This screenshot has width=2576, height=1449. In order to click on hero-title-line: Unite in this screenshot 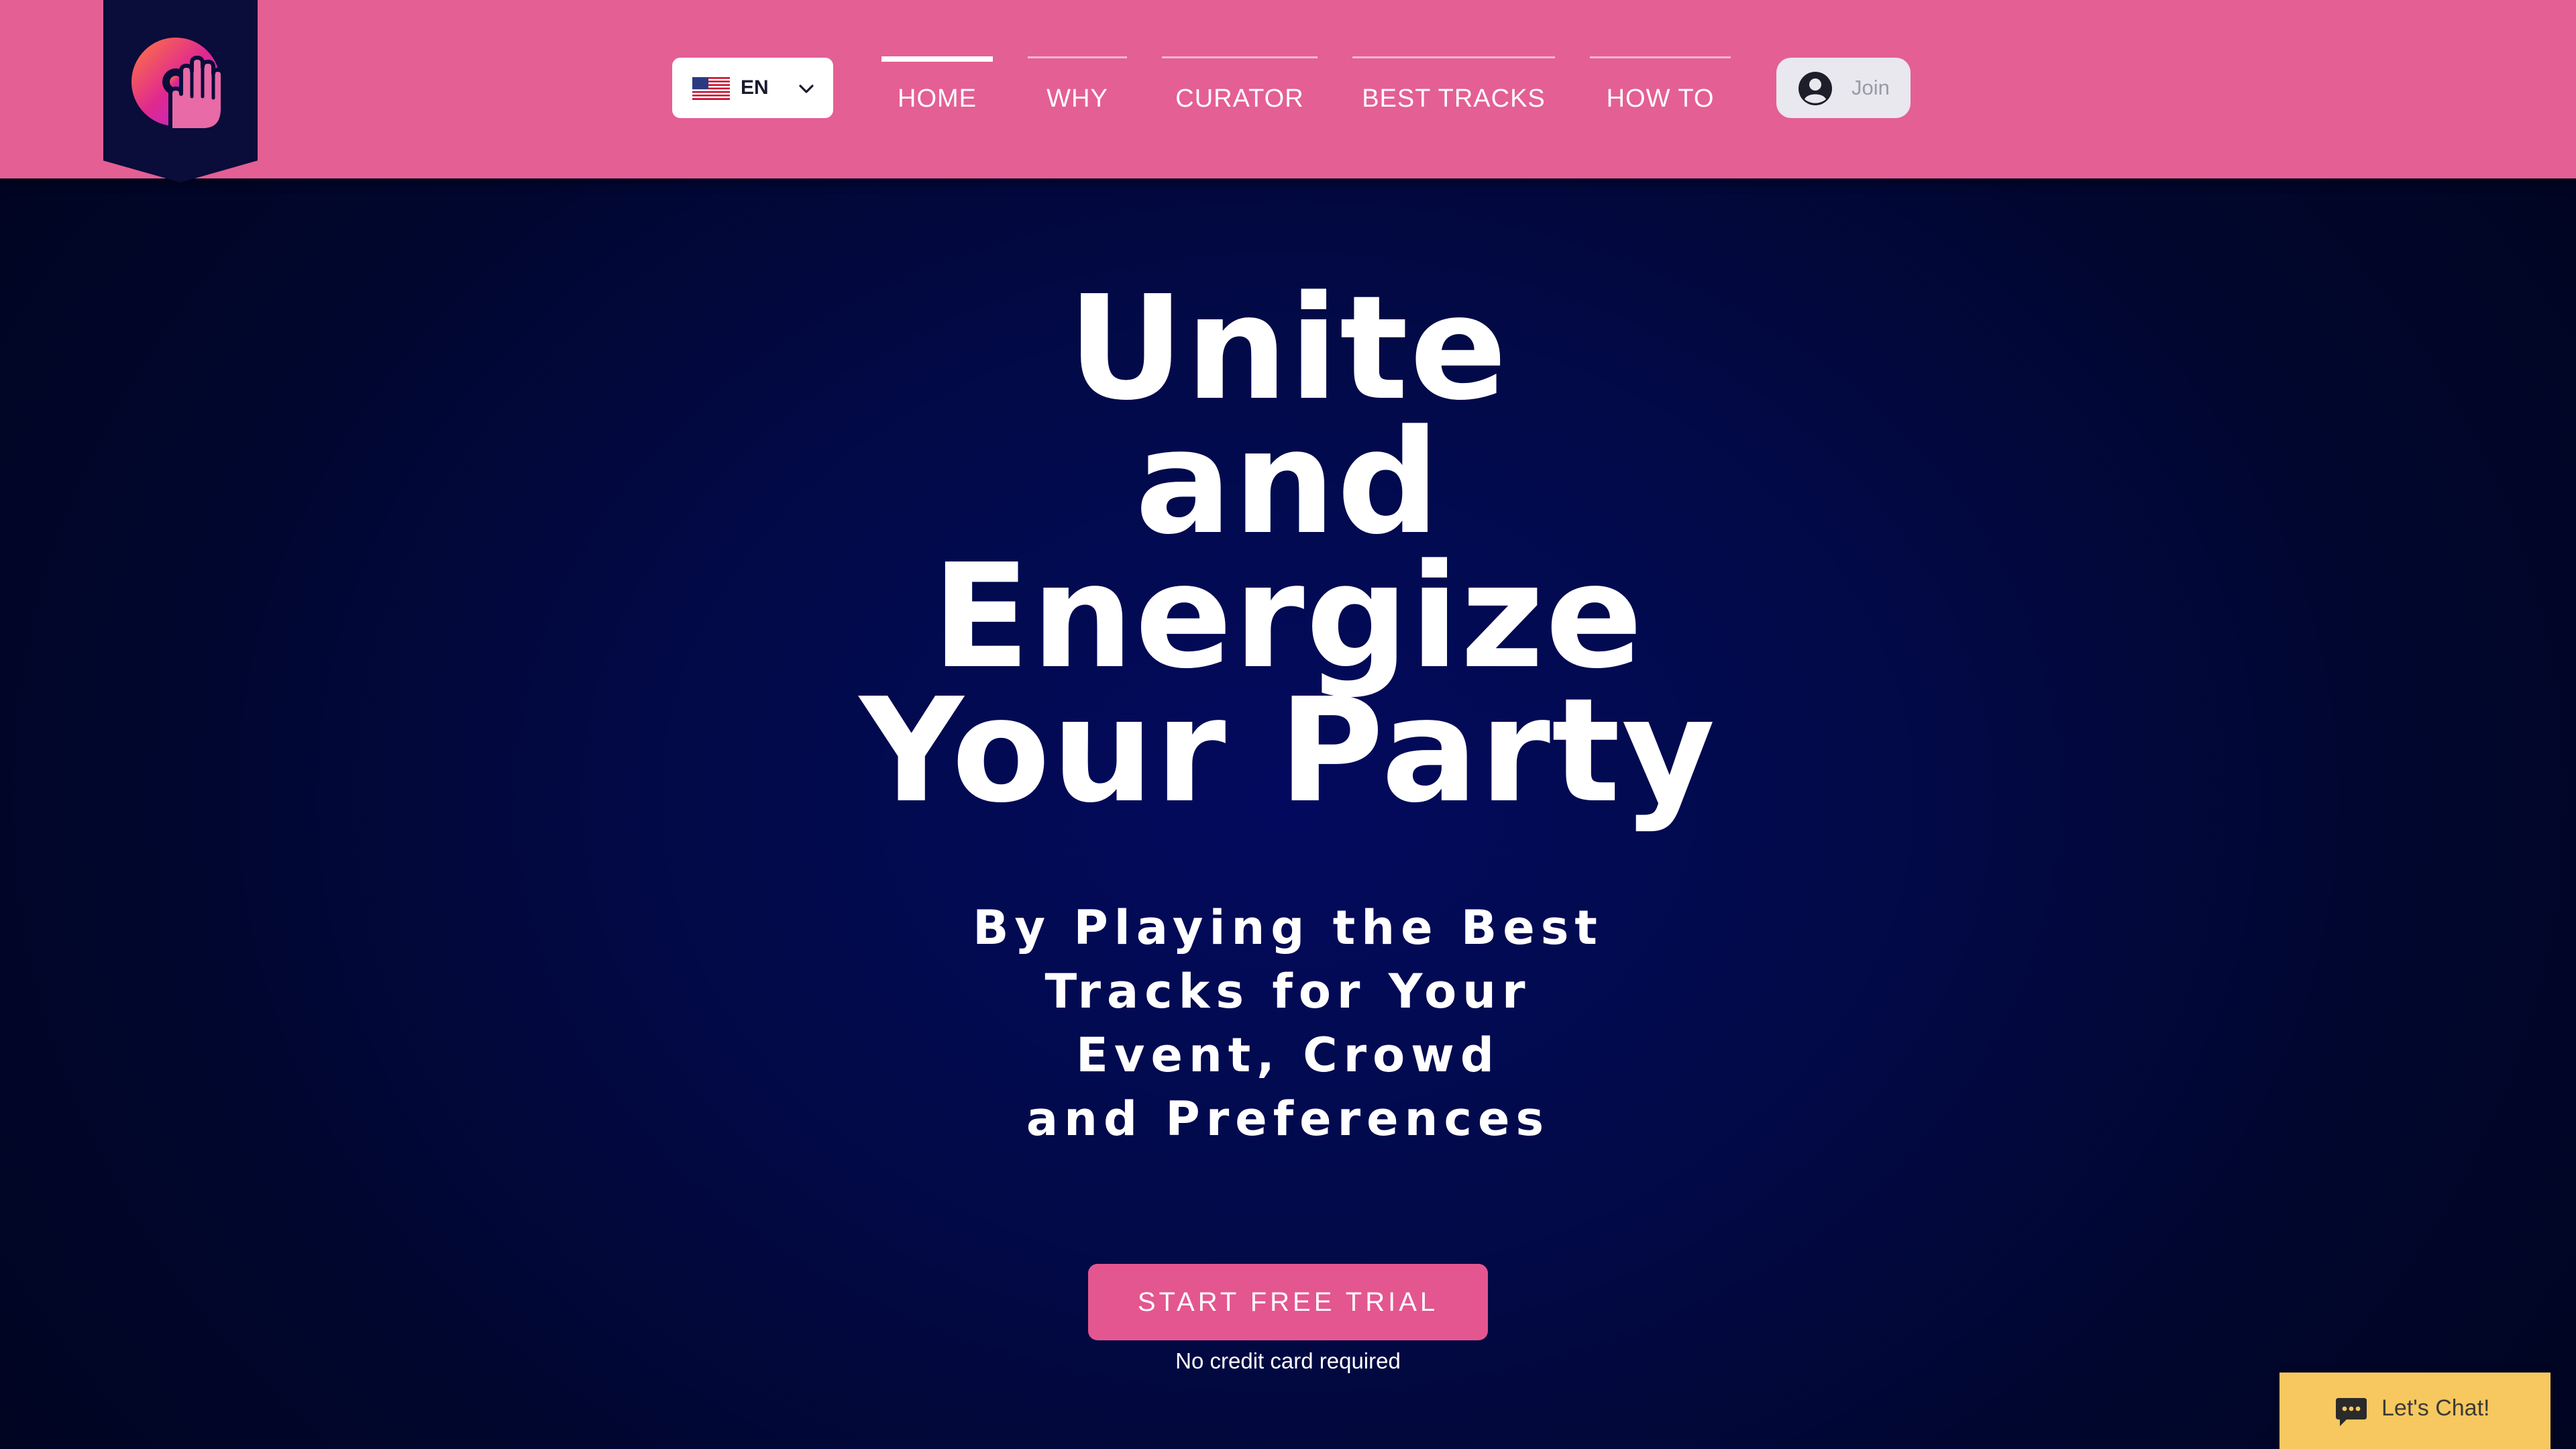, I will do `click(1288, 348)`.